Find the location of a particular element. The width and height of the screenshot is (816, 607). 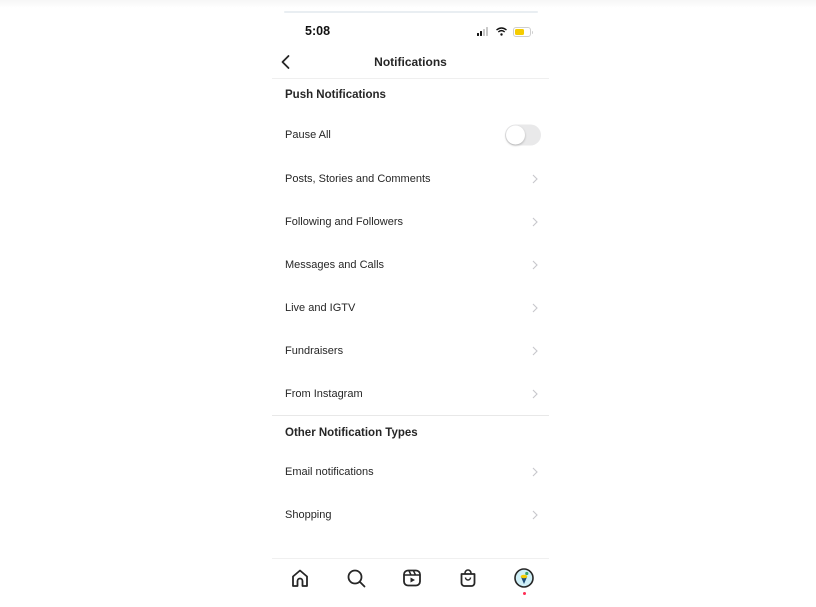

row-label: Posts, Stories and Comments is located at coordinates (358, 178).